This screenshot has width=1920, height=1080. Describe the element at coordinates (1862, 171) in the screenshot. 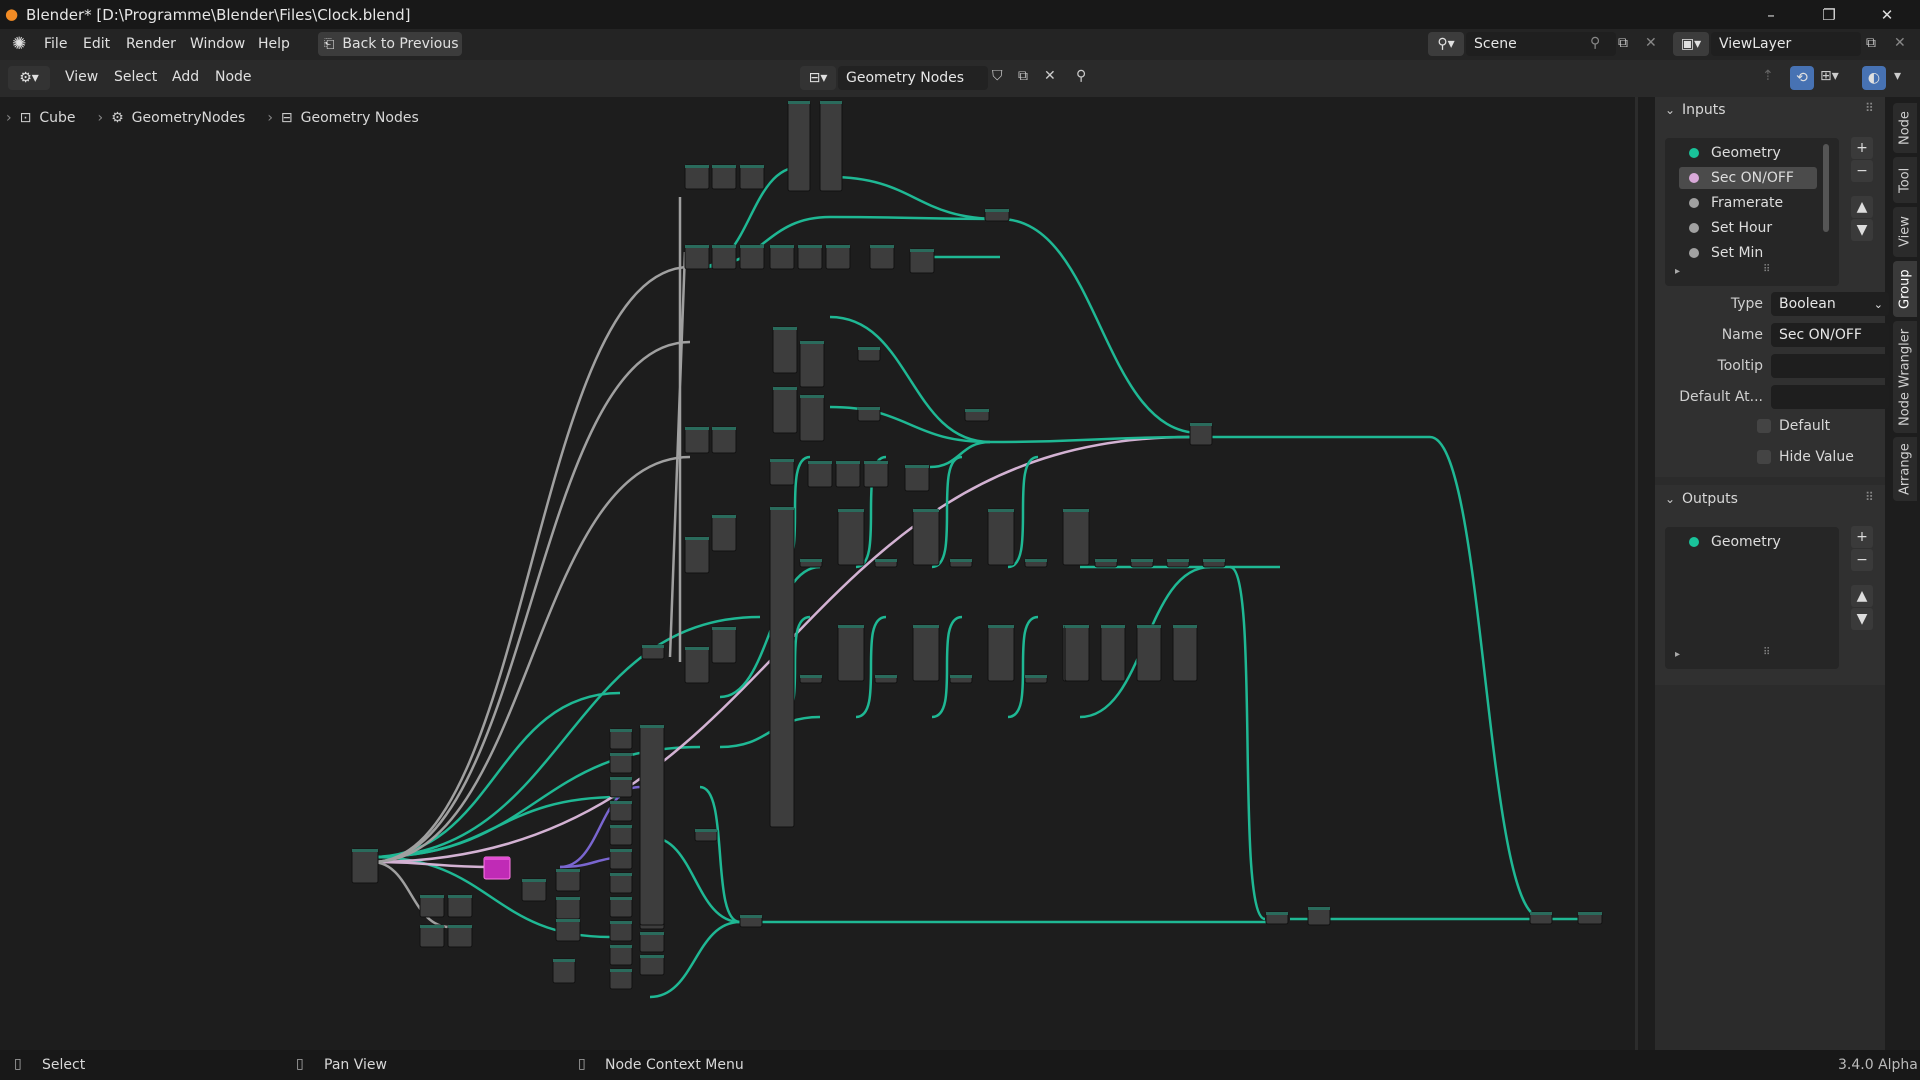

I see `remove-input-button: −` at that location.